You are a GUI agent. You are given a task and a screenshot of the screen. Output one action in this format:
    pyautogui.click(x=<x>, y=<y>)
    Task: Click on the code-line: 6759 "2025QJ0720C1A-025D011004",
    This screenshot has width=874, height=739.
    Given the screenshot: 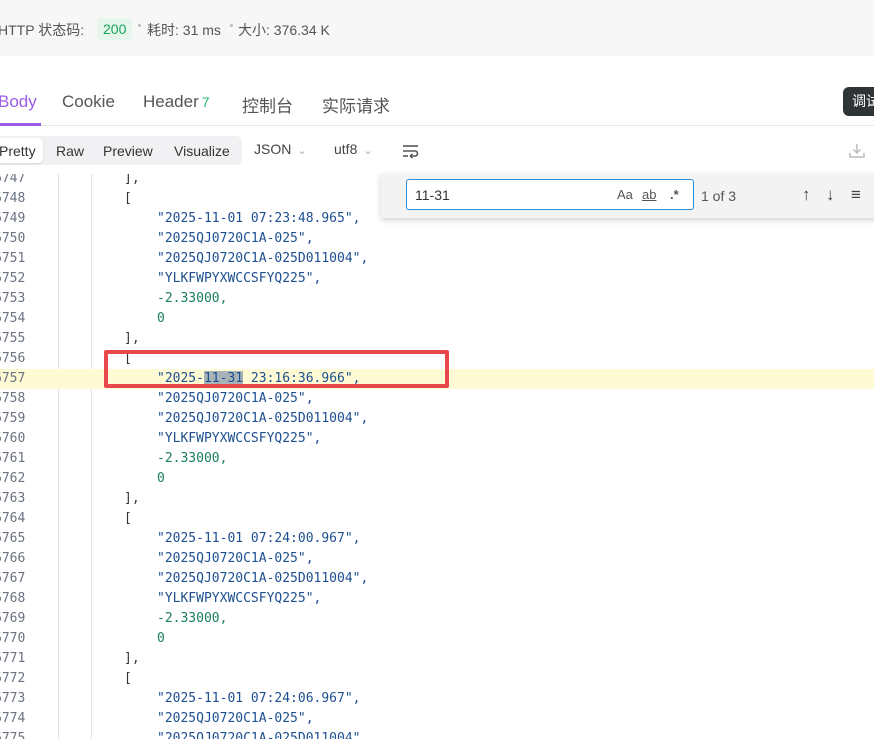 What is the action you would take?
    pyautogui.click(x=437, y=419)
    